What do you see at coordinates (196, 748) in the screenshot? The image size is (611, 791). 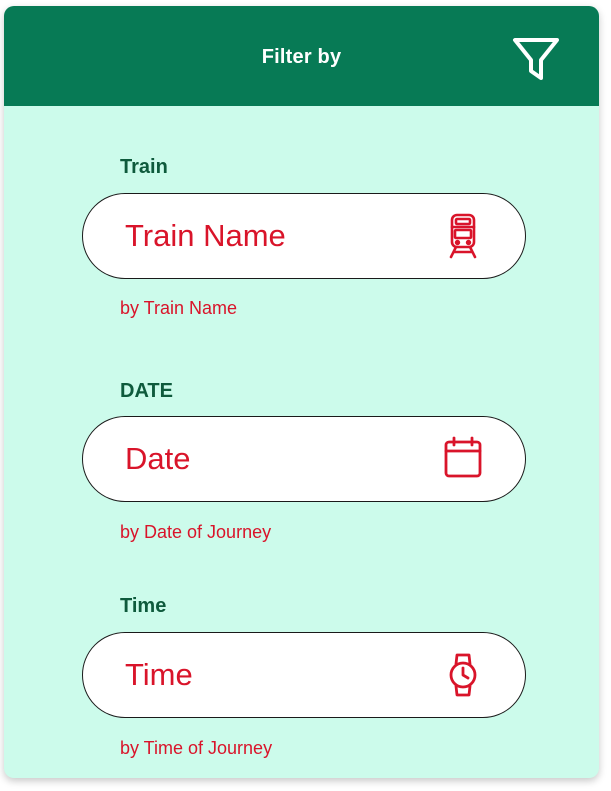 I see `time-hint: by Time of Journey` at bounding box center [196, 748].